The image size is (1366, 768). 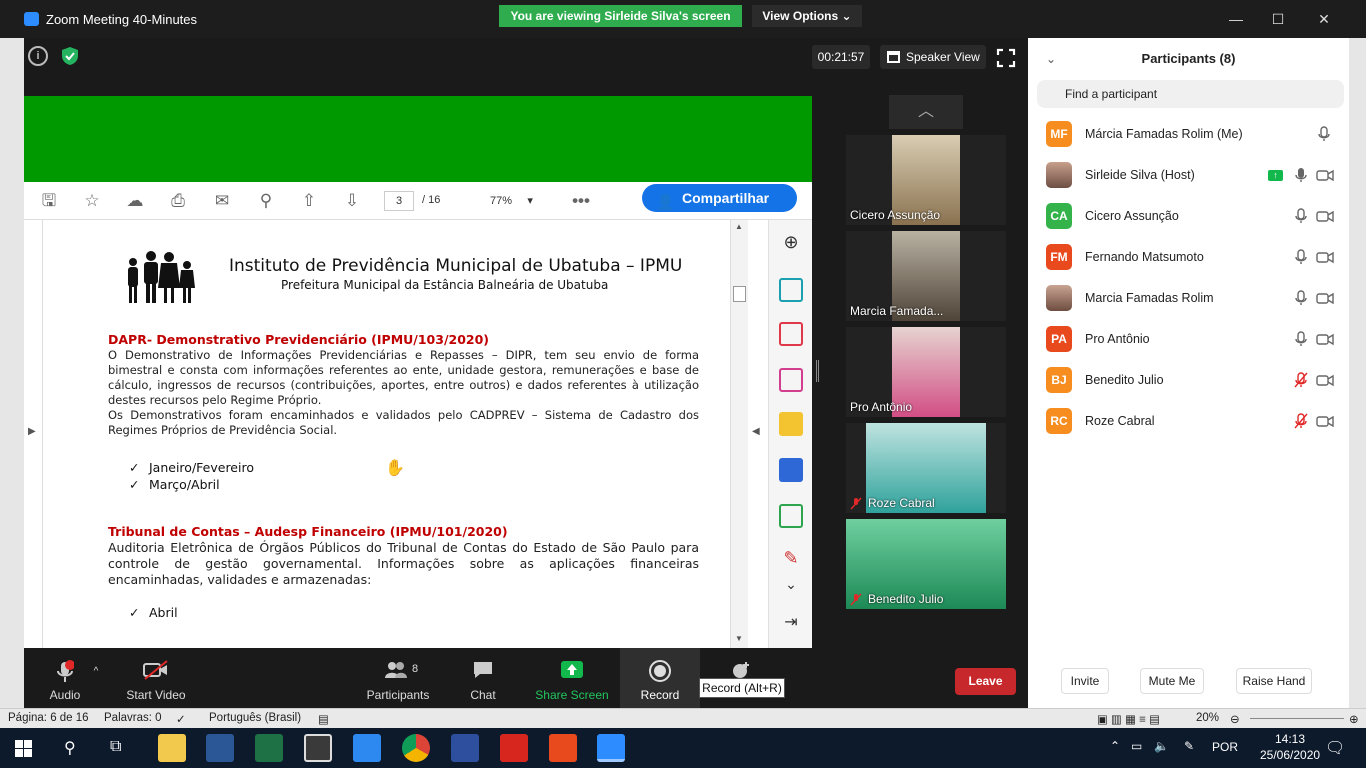 I want to click on splitter-handle, so click(x=817, y=371).